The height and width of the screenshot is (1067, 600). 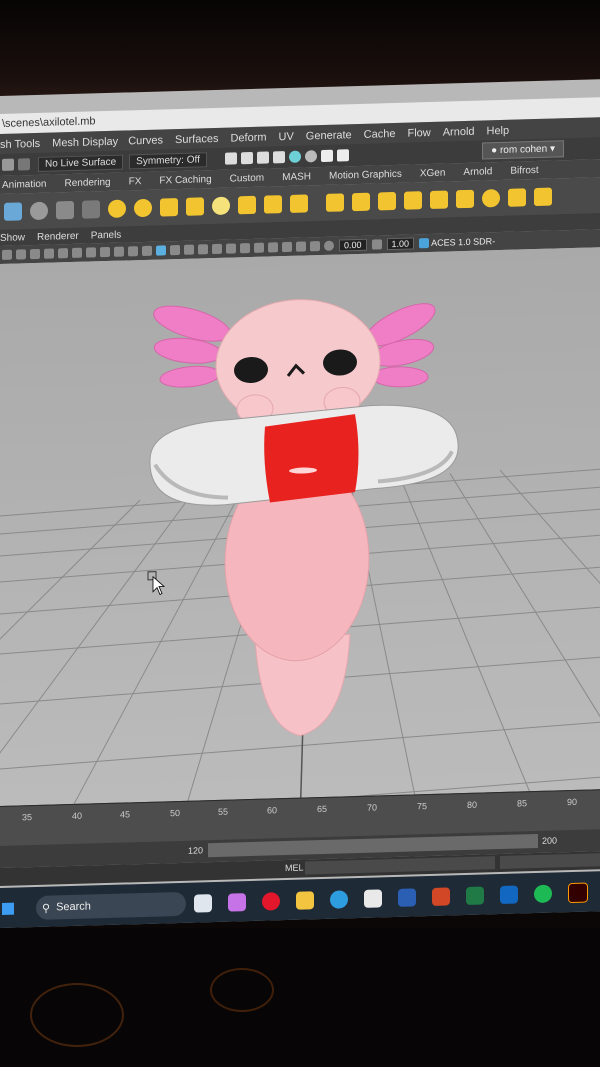 What do you see at coordinates (63, 253) in the screenshot?
I see `grid-toggle-icon` at bounding box center [63, 253].